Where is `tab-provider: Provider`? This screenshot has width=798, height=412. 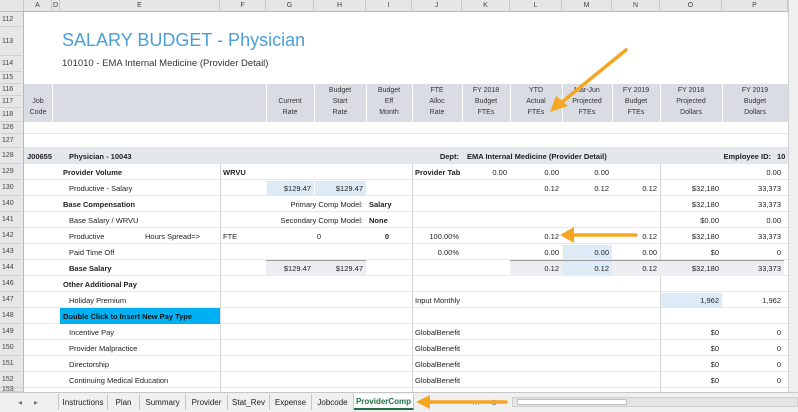
tab-provider: Provider is located at coordinates (207, 402).